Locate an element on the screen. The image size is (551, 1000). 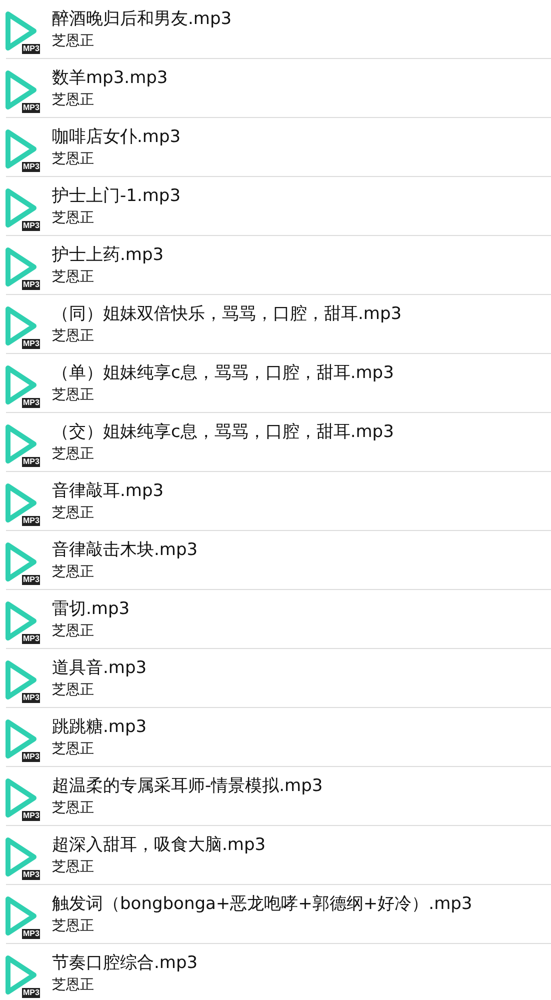
track-item: MP3 咖啡店女仆.mp3 芝恩正 is located at coordinates (278, 147).